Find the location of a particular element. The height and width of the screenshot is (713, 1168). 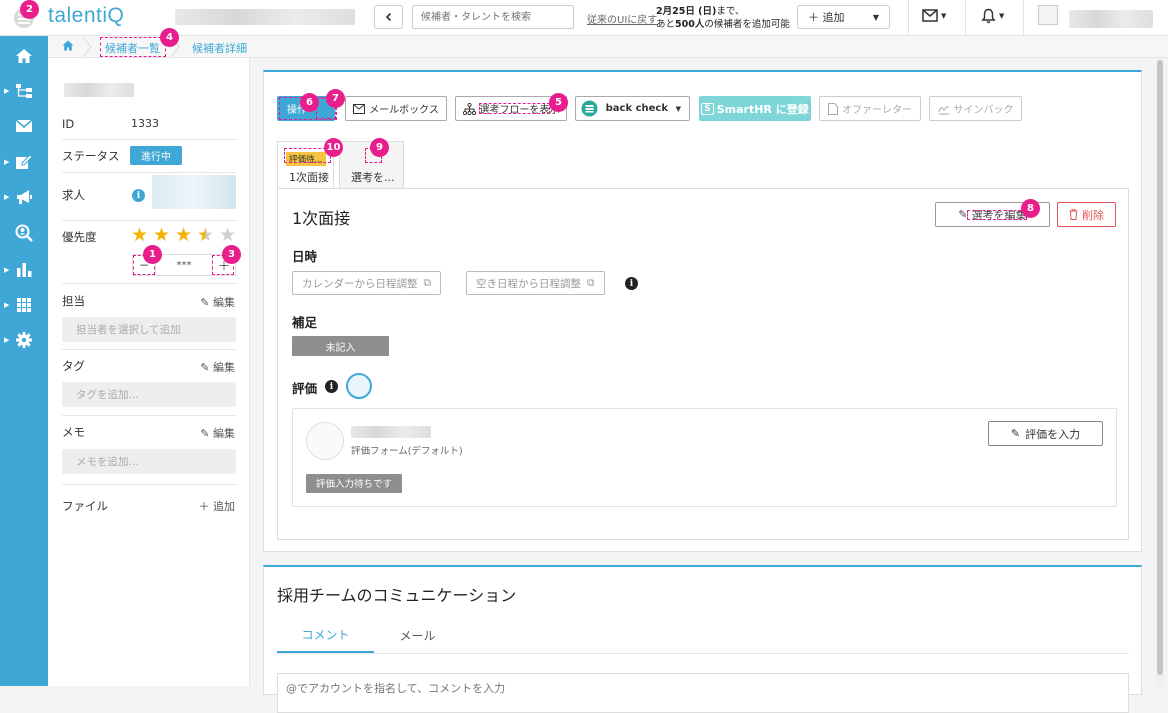

id-value: 1333 is located at coordinates (145, 123).